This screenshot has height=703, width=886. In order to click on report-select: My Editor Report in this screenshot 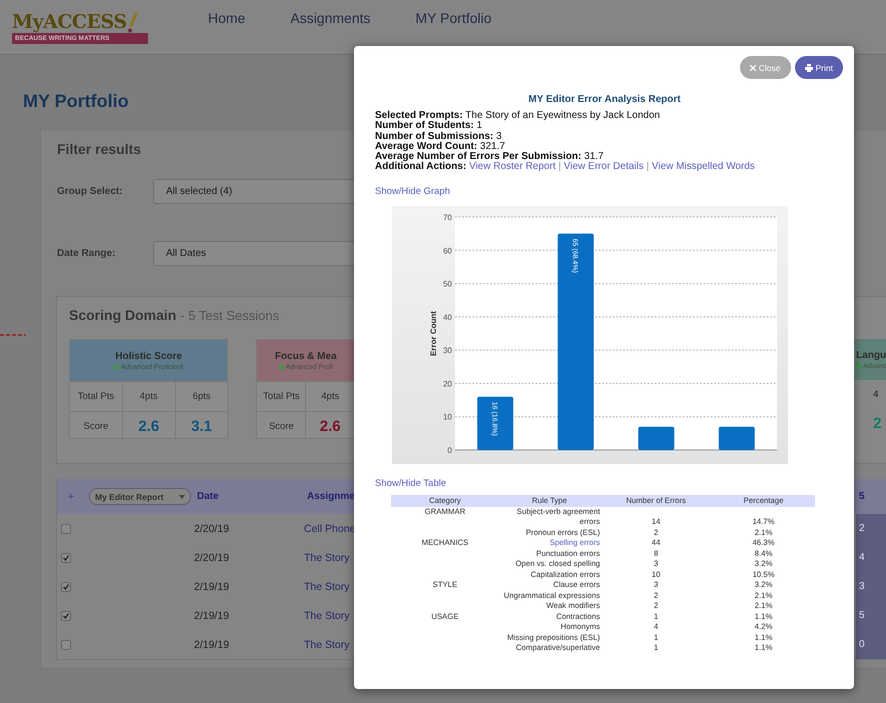, I will do `click(140, 496)`.